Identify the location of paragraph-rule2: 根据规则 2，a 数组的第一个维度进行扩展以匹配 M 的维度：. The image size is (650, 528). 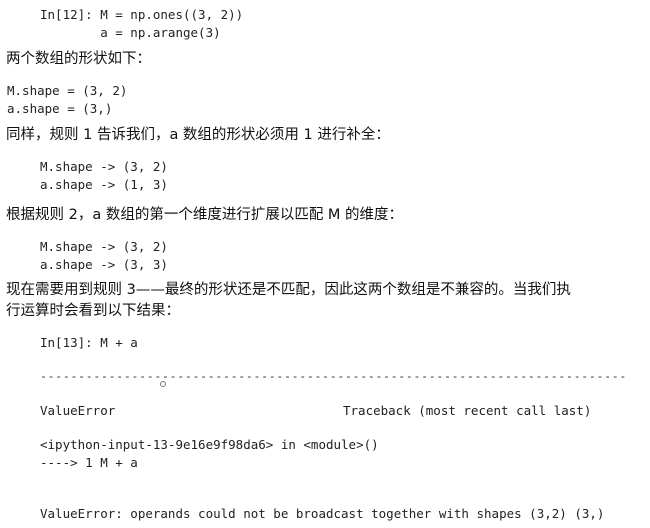
(205, 215).